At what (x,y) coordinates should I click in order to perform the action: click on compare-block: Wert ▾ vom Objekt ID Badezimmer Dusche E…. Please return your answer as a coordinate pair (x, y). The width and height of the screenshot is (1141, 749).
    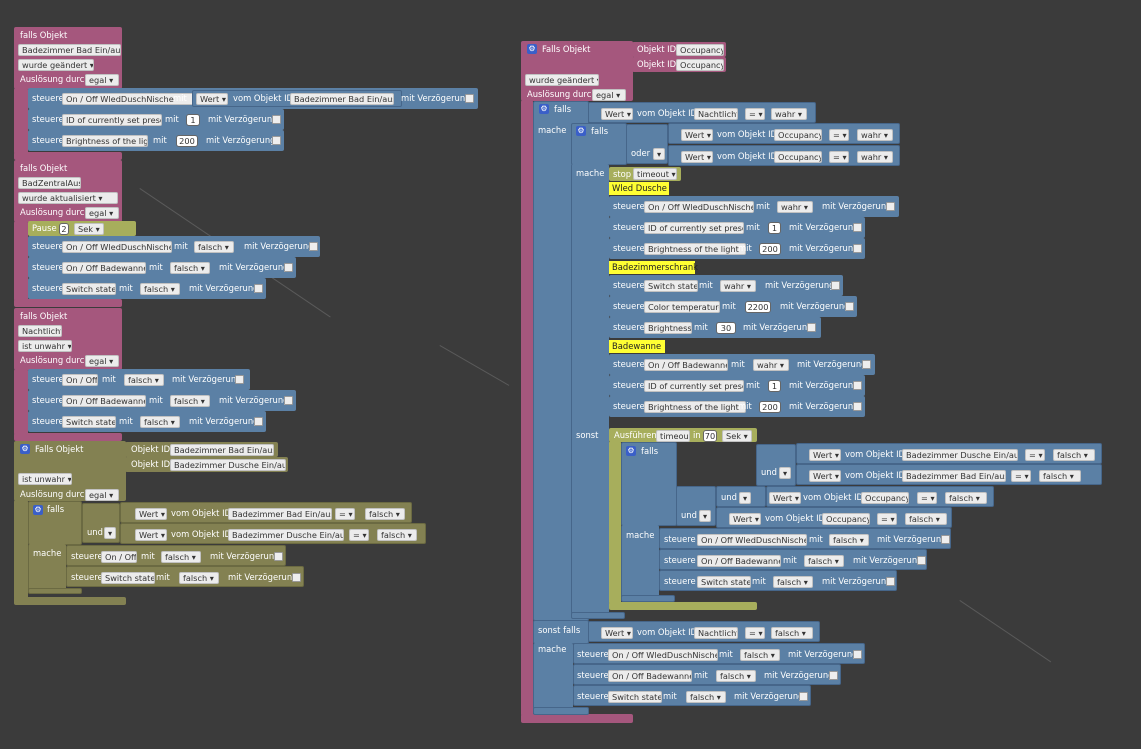
    Looking at the image, I should click on (949, 453).